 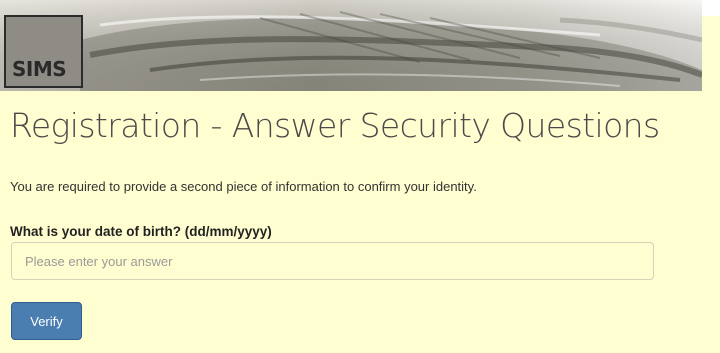 What do you see at coordinates (335, 125) in the screenshot?
I see `page-title: Registration - Answer Security Questions` at bounding box center [335, 125].